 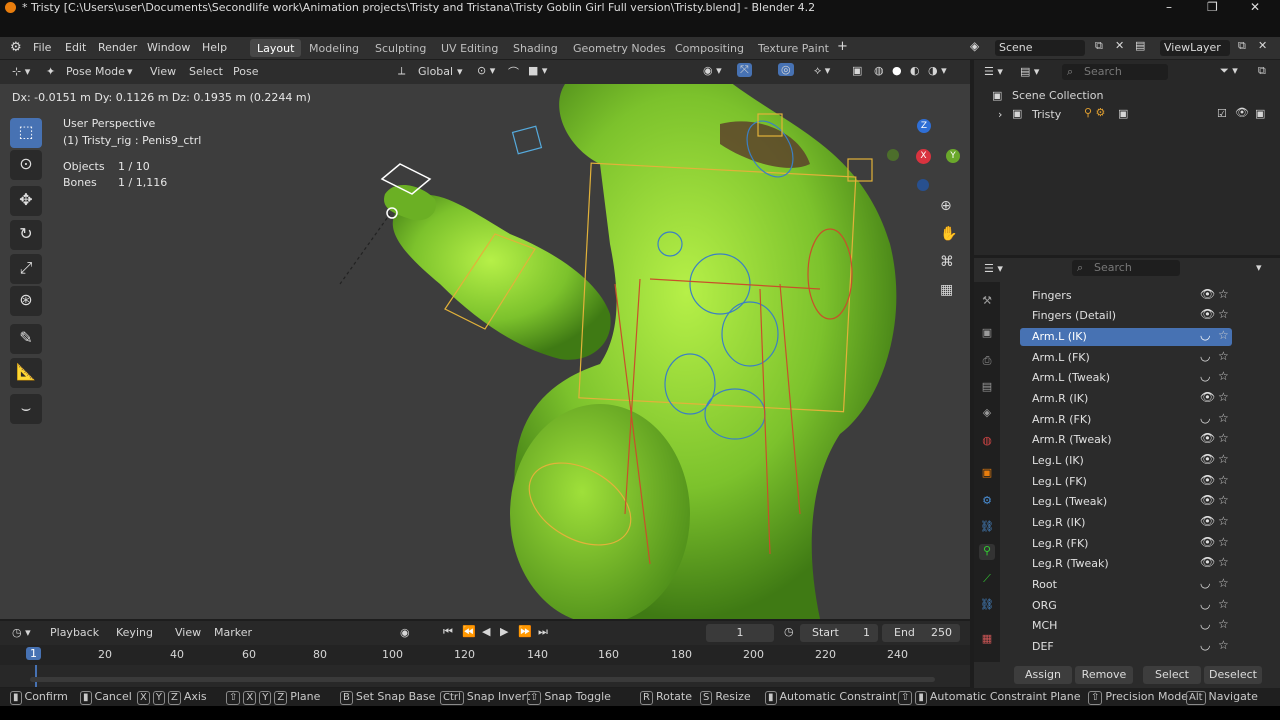 I want to click on list-item: Arm.L (Tweak) ◡ ☆, so click(x=1126, y=378).